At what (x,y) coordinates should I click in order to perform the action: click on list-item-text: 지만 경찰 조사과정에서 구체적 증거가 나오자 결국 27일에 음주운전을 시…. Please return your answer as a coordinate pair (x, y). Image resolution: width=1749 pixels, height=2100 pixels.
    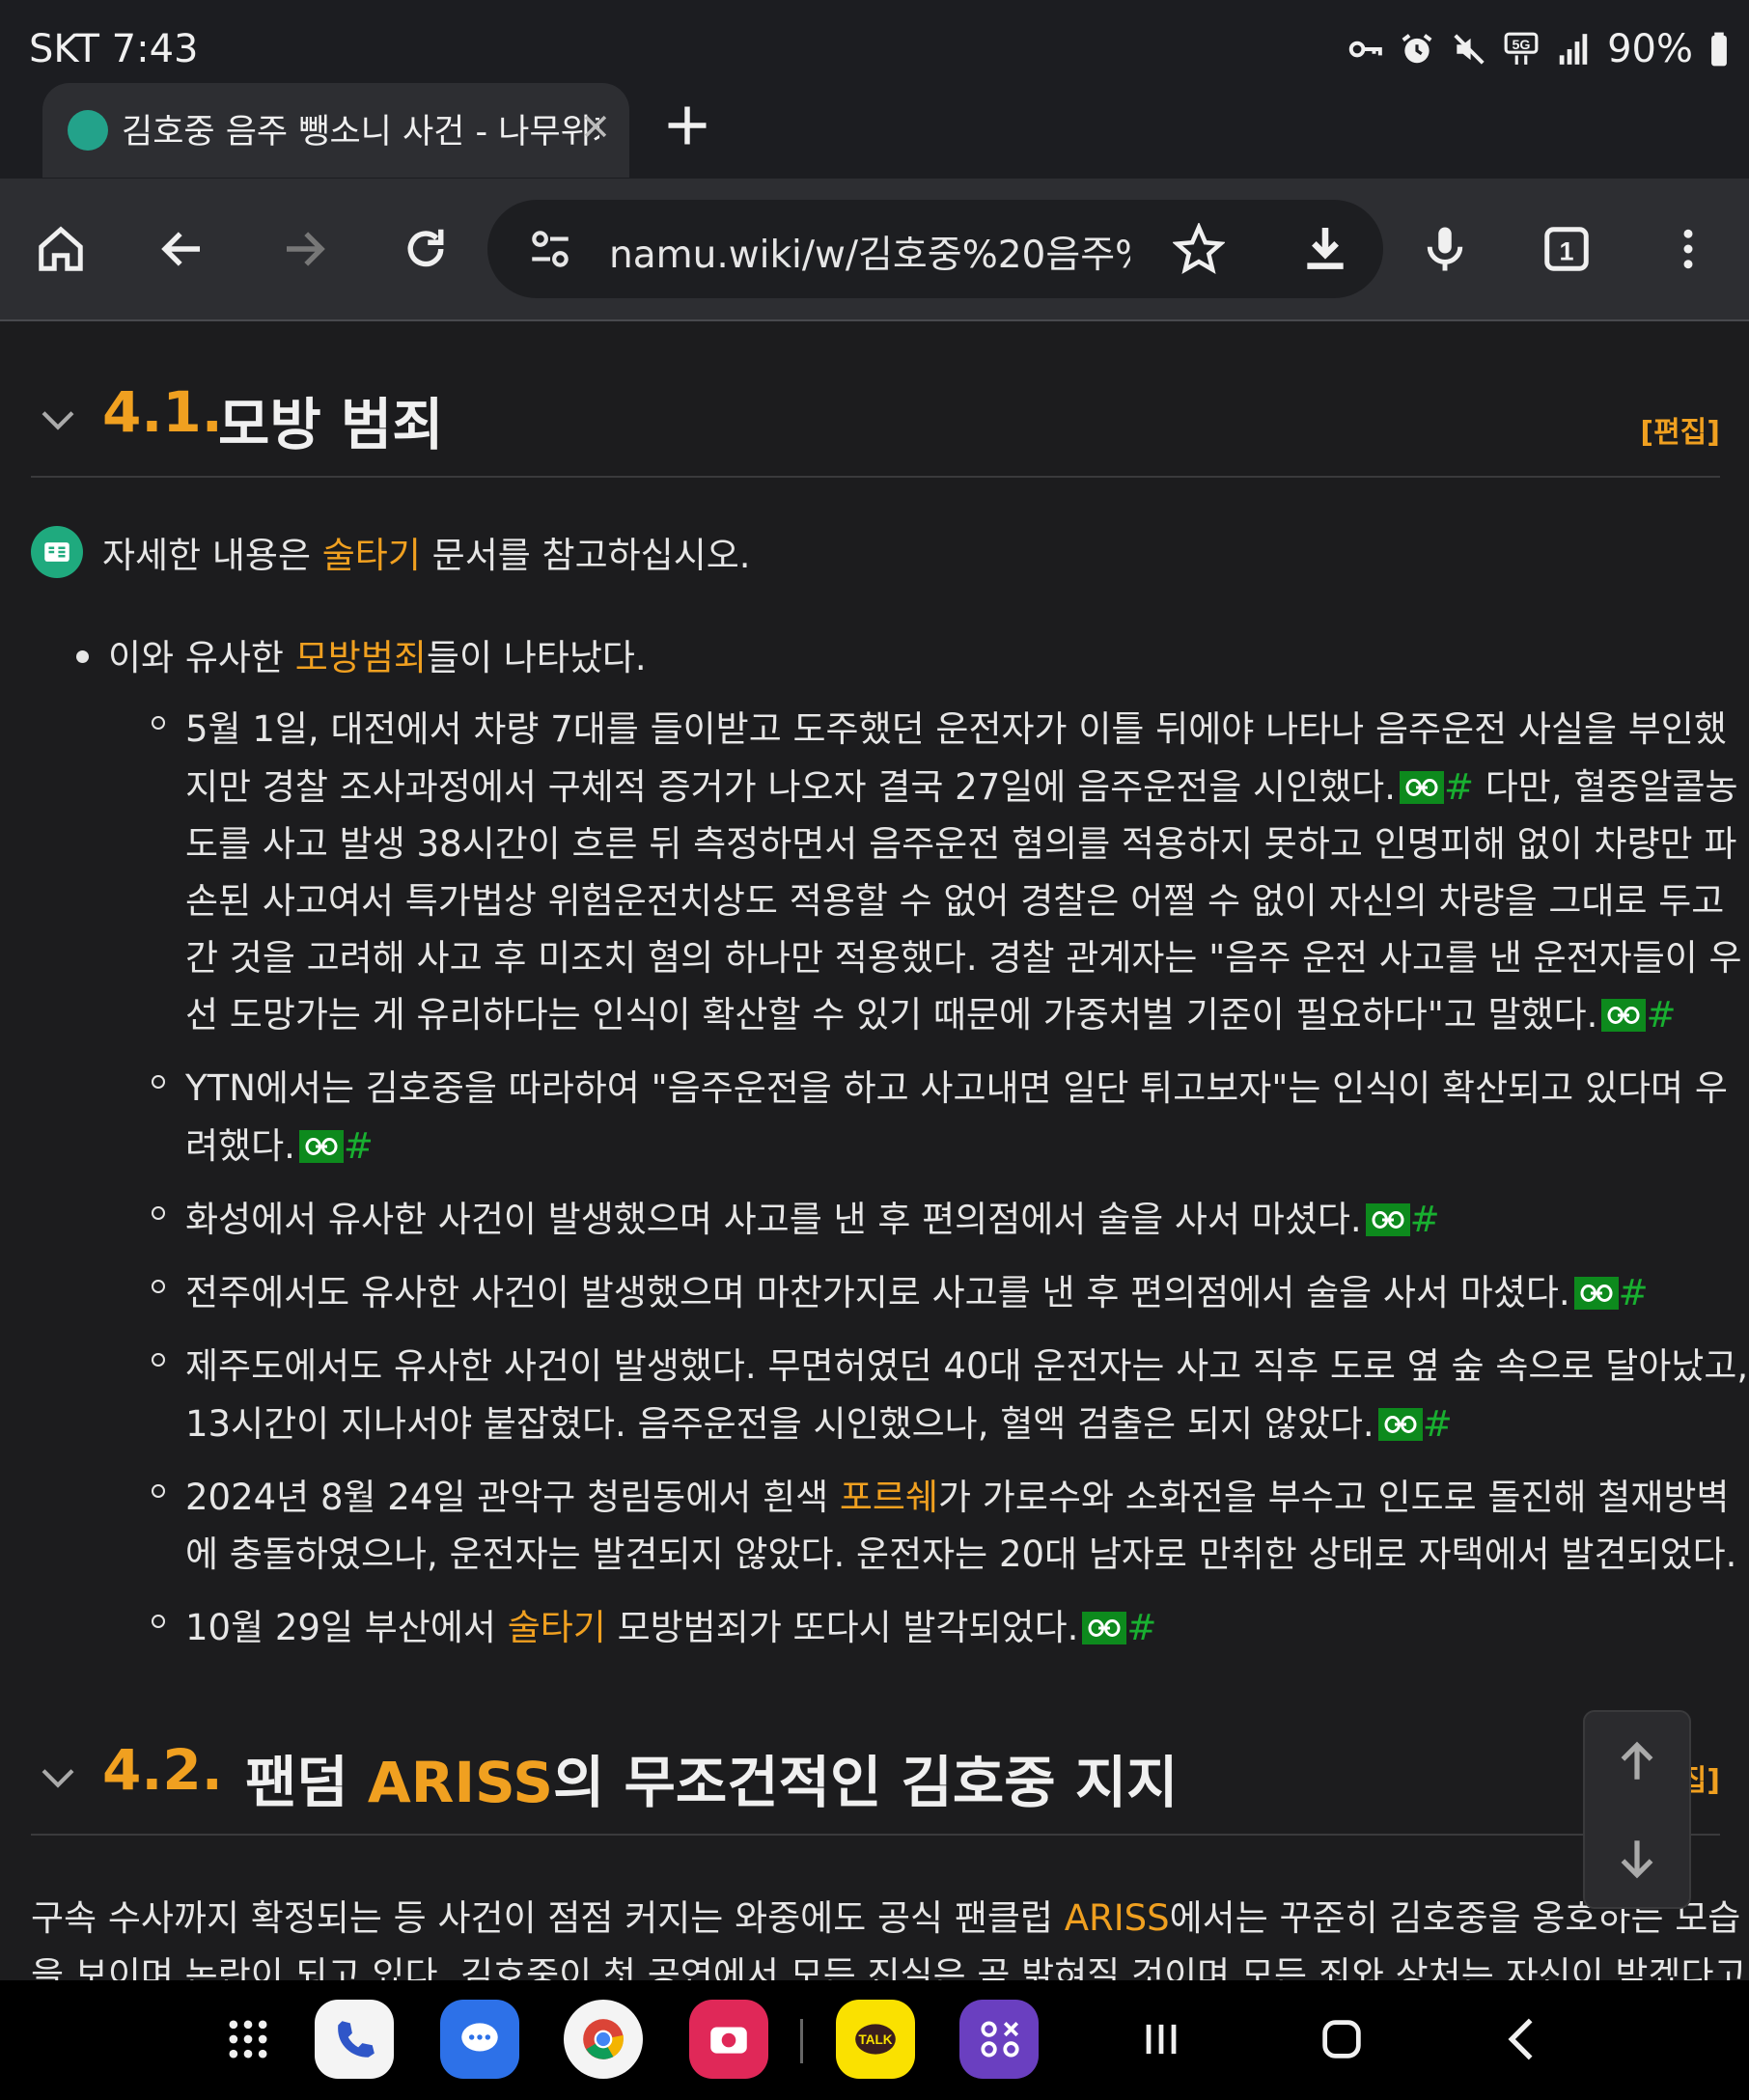
    Looking at the image, I should click on (961, 784).